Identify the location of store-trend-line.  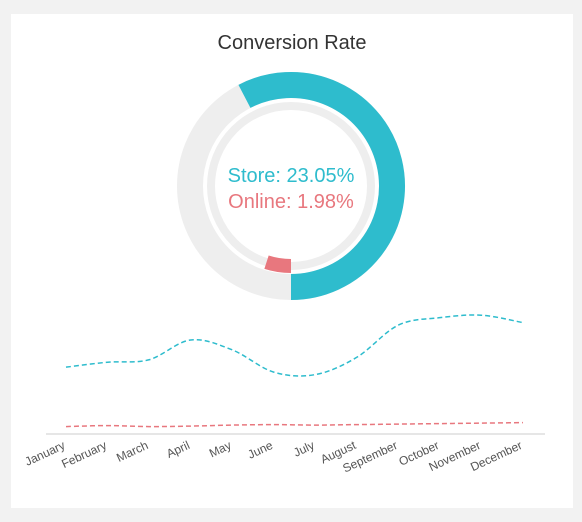
(294, 345).